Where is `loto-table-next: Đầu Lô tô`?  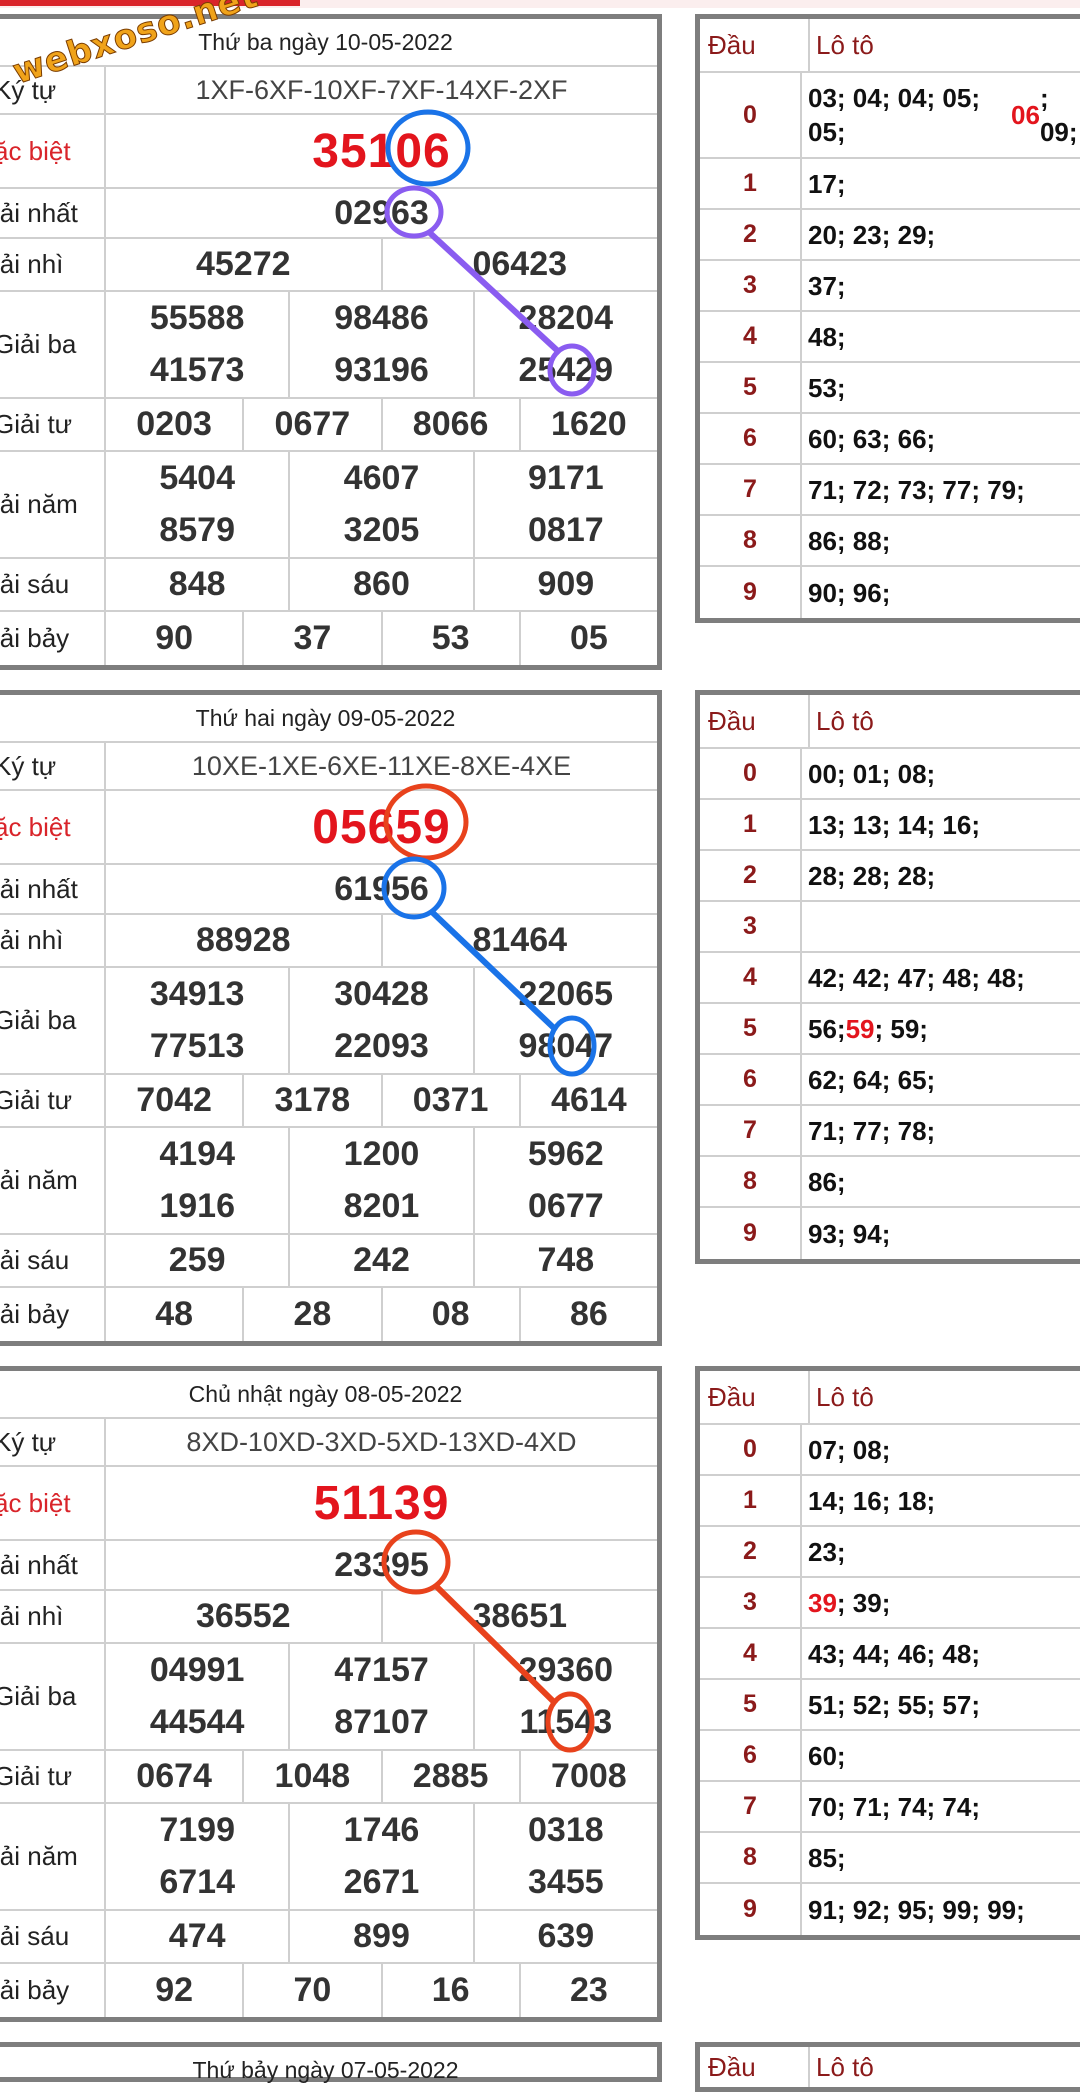 loto-table-next: Đầu Lô tô is located at coordinates (887, 2067).